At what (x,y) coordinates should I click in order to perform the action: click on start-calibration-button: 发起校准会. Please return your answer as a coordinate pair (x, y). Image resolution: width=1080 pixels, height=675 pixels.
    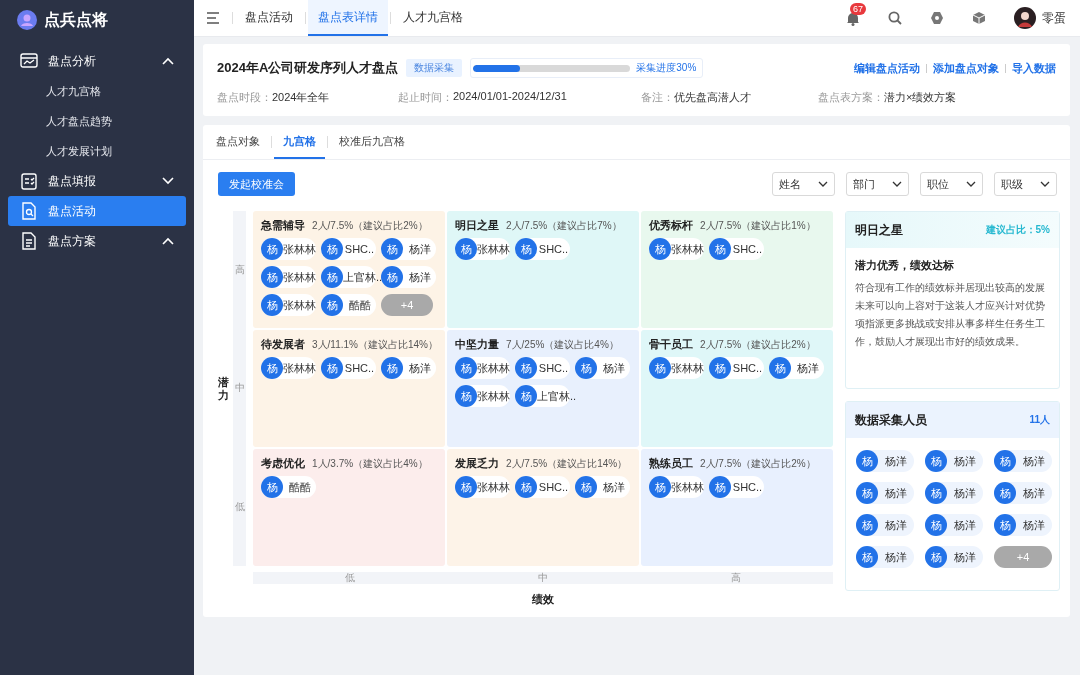
    Looking at the image, I should click on (256, 184).